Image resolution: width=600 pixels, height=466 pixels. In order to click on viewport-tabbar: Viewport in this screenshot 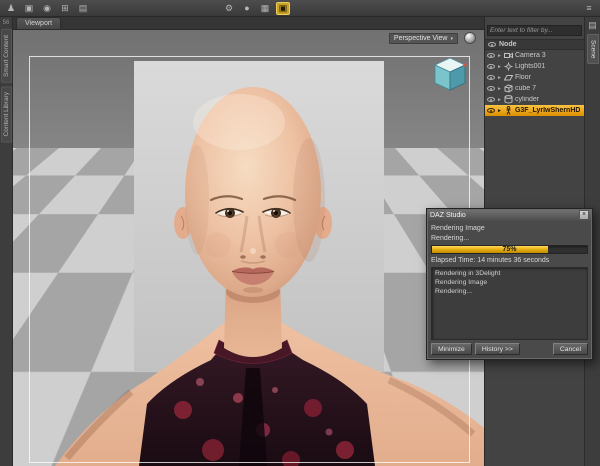, I will do `click(248, 23)`.